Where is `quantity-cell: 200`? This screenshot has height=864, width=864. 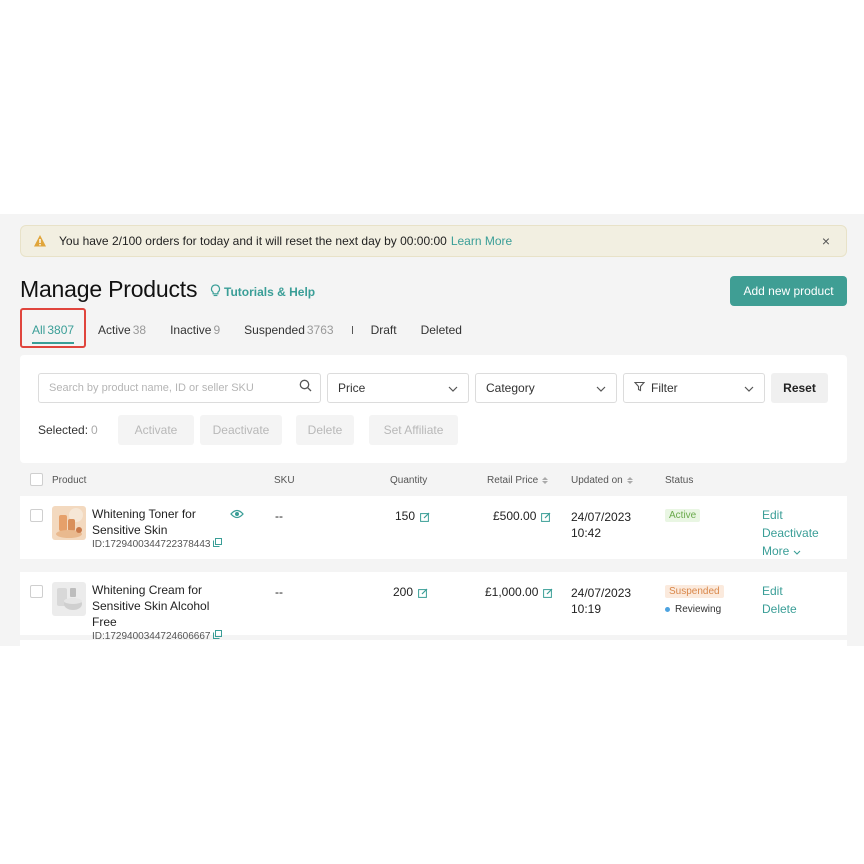 quantity-cell: 200 is located at coordinates (410, 592).